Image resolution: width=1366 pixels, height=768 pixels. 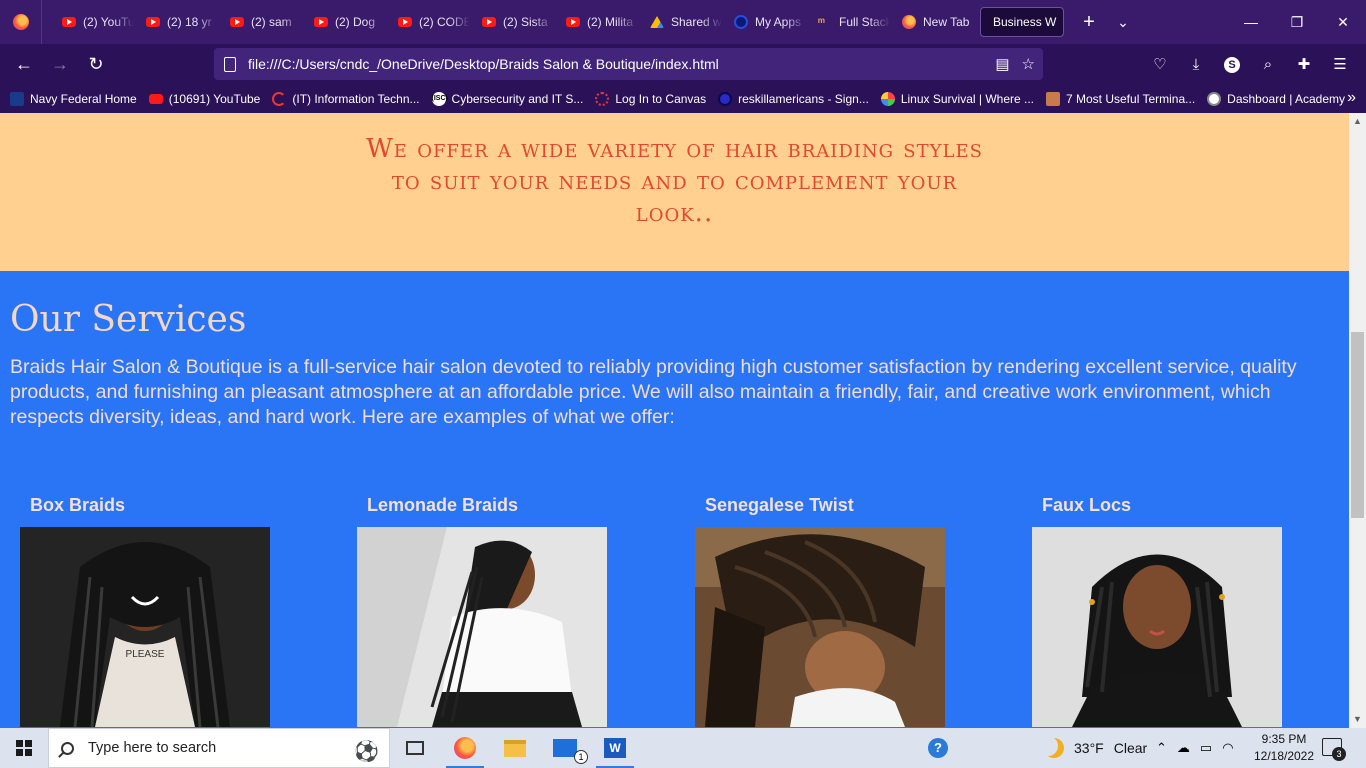 I want to click on windows-logo-icon, so click(x=24, y=748).